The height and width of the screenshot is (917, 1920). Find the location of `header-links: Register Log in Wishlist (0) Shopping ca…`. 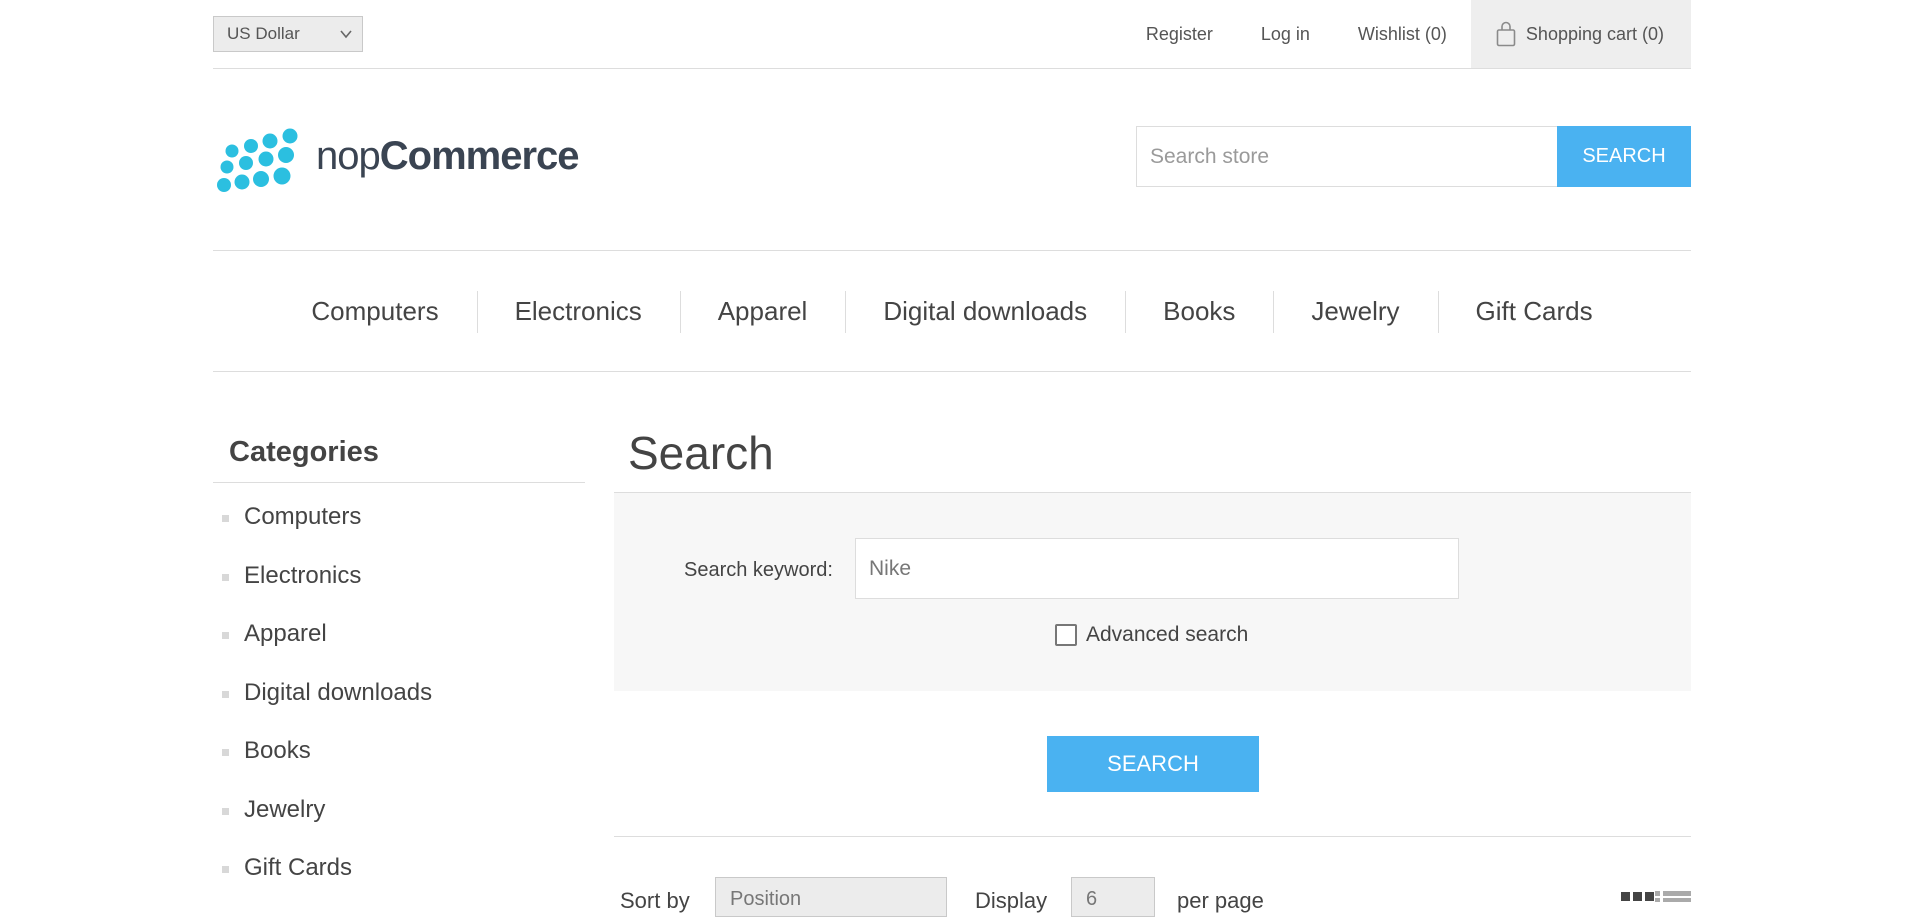

header-links: Register Log in Wishlist (0) Shopping ca… is located at coordinates (1406, 34).